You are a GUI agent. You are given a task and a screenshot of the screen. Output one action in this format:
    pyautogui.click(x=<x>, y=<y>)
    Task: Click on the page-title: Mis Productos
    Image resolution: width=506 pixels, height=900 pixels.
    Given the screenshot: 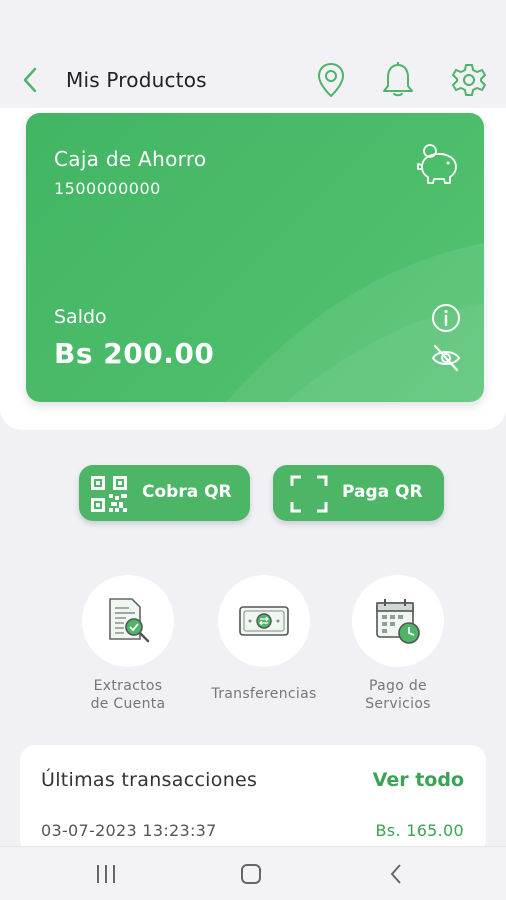 What is the action you would take?
    pyautogui.click(x=136, y=80)
    